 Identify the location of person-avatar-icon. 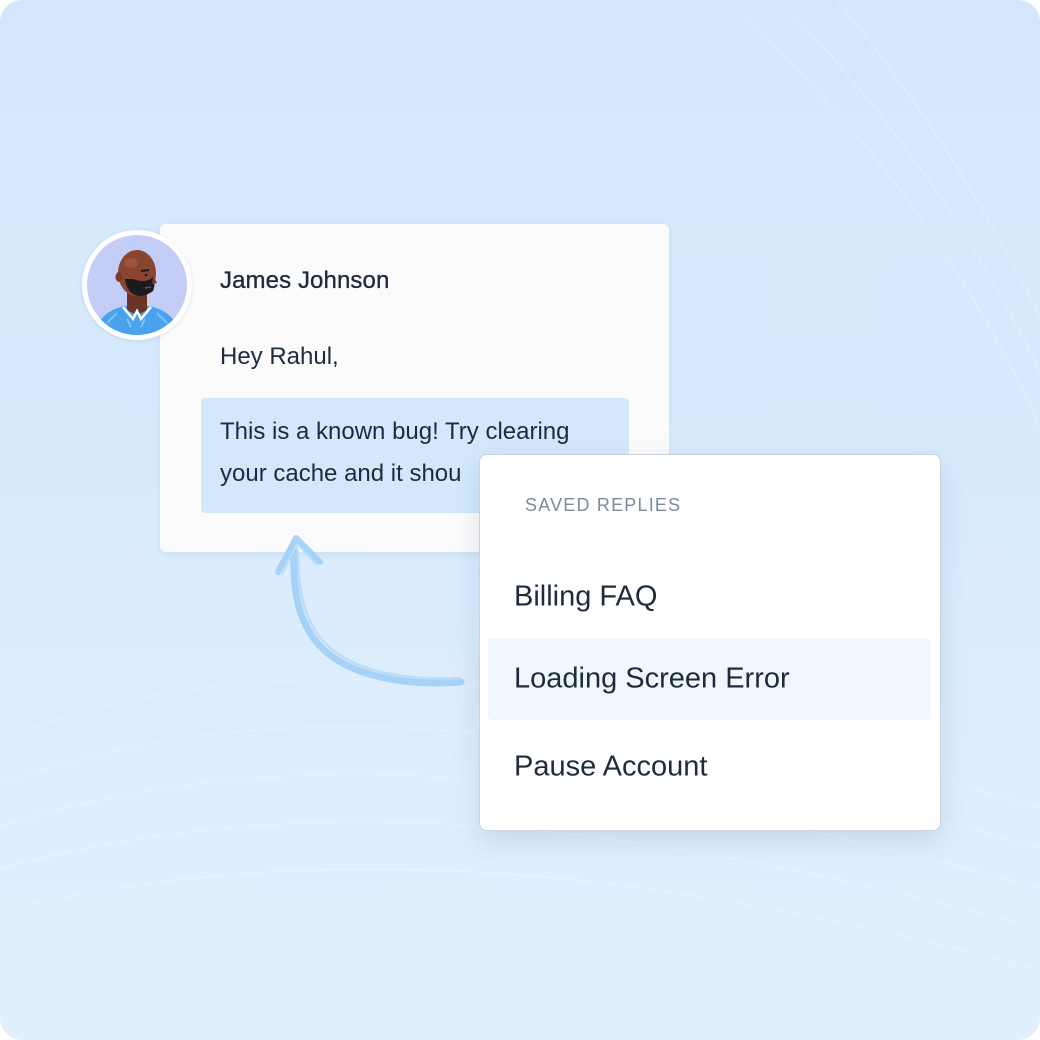
(137, 285).